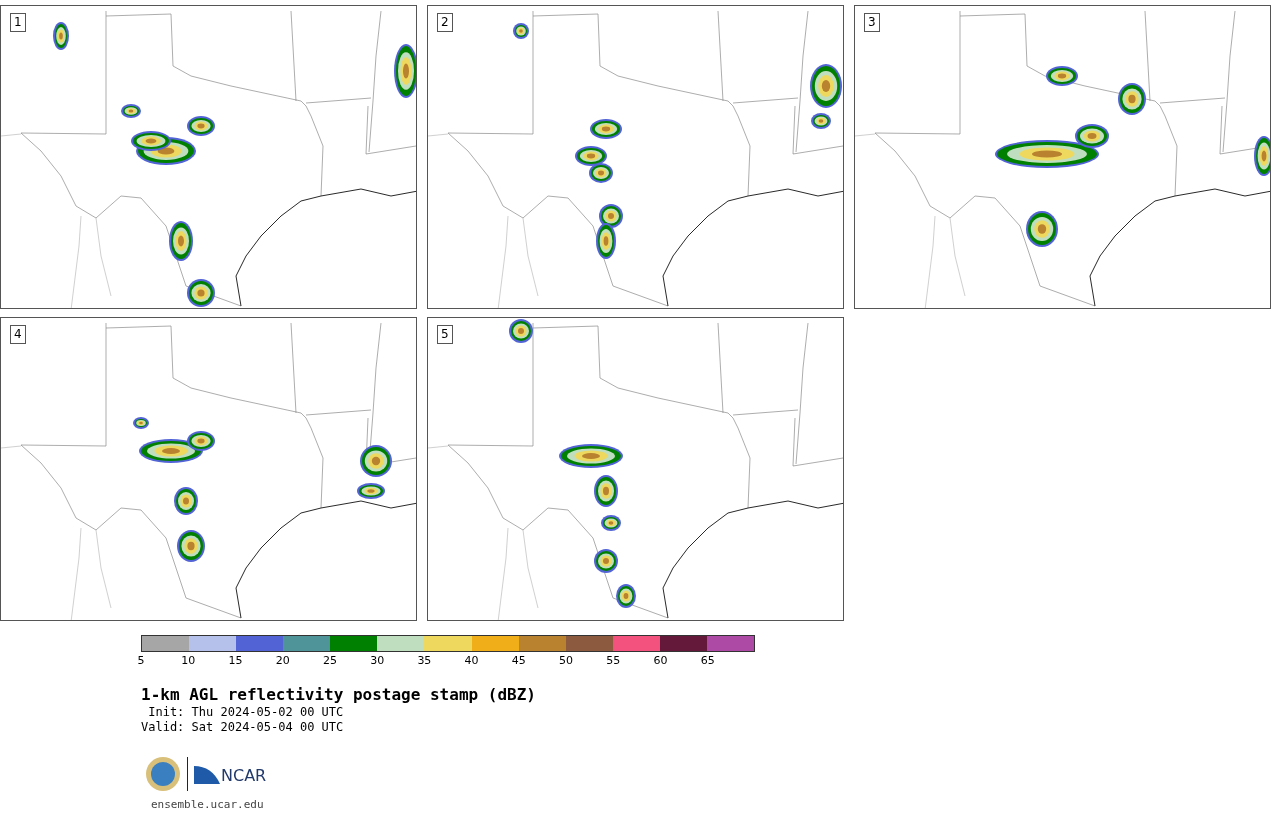  I want to click on tick-label: 5, so click(141, 661).